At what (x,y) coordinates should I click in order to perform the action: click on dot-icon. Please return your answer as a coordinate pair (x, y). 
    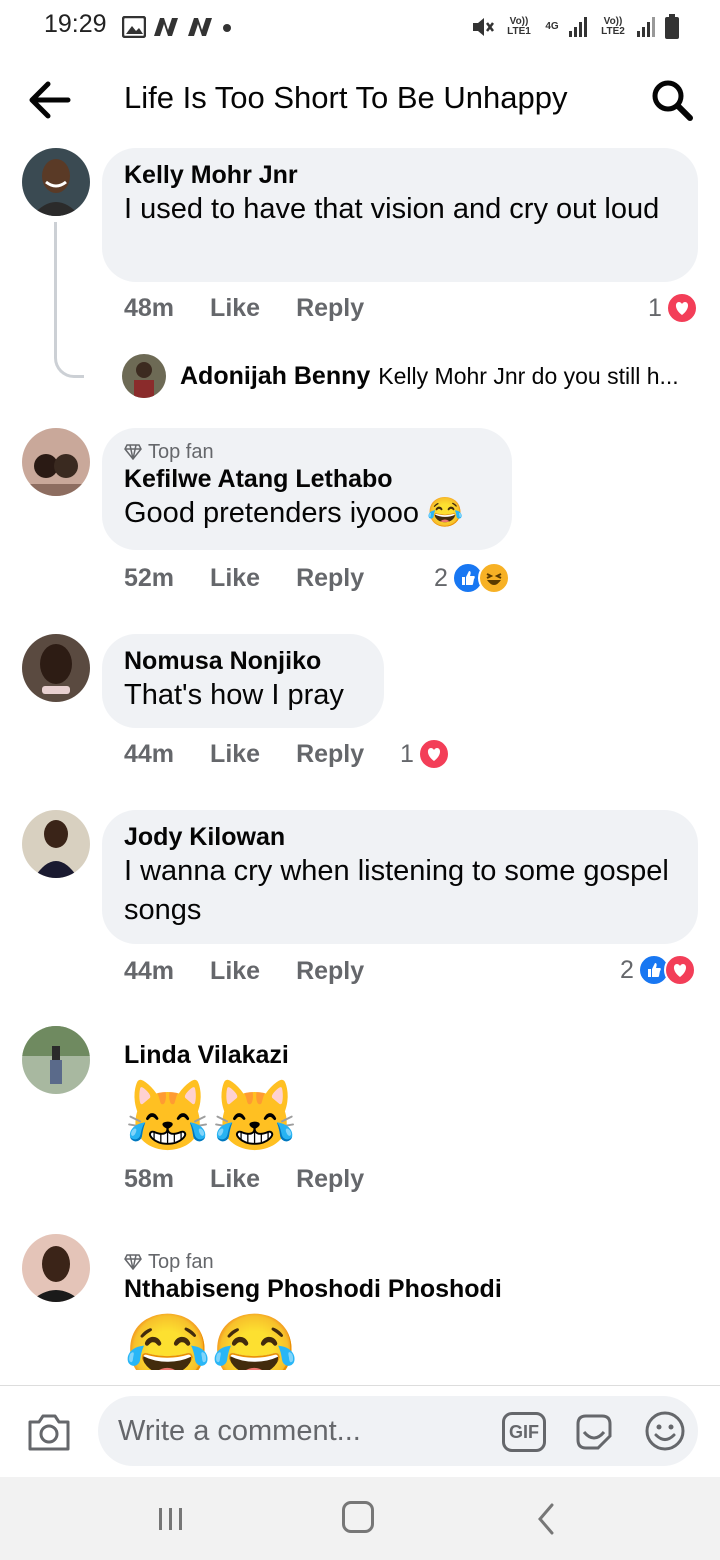
    Looking at the image, I should click on (227, 28).